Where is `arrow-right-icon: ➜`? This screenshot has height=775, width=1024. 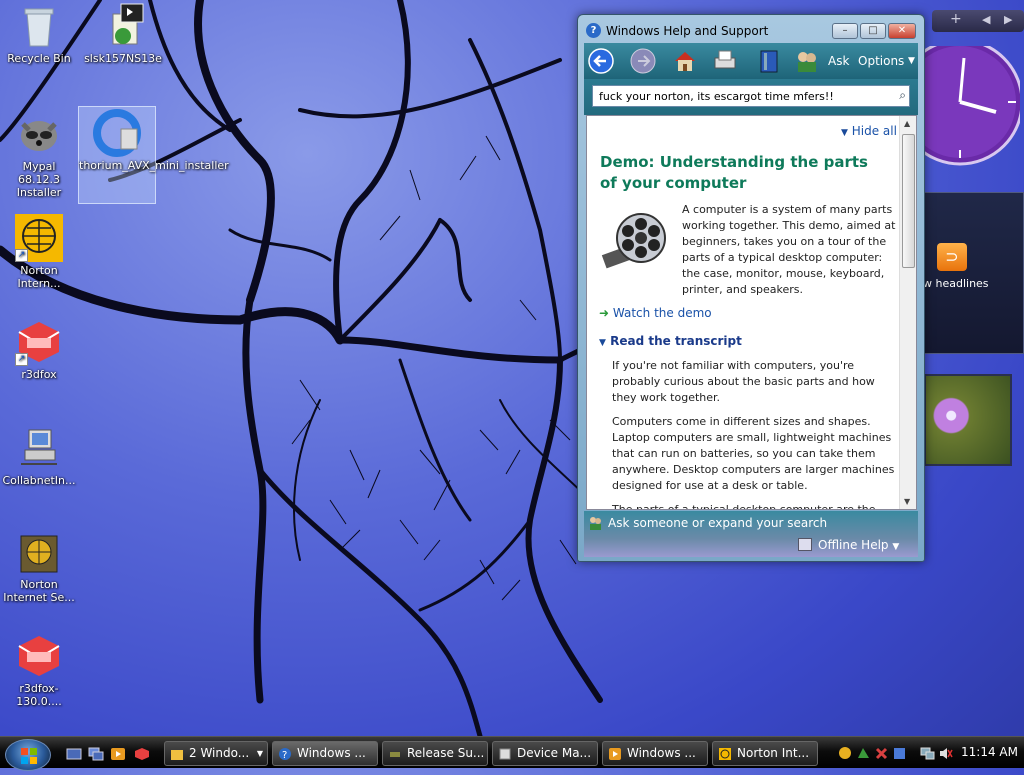 arrow-right-icon: ➜ is located at coordinates (604, 313).